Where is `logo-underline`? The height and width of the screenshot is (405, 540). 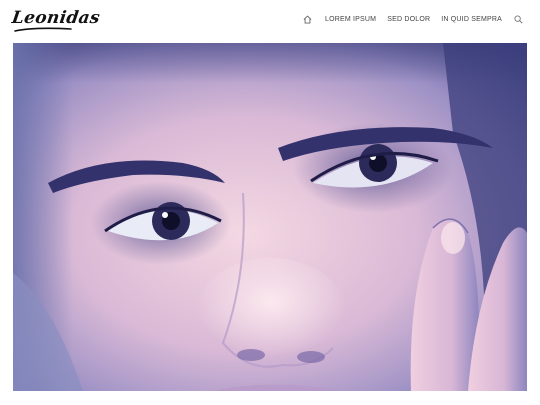 logo-underline is located at coordinates (43, 29).